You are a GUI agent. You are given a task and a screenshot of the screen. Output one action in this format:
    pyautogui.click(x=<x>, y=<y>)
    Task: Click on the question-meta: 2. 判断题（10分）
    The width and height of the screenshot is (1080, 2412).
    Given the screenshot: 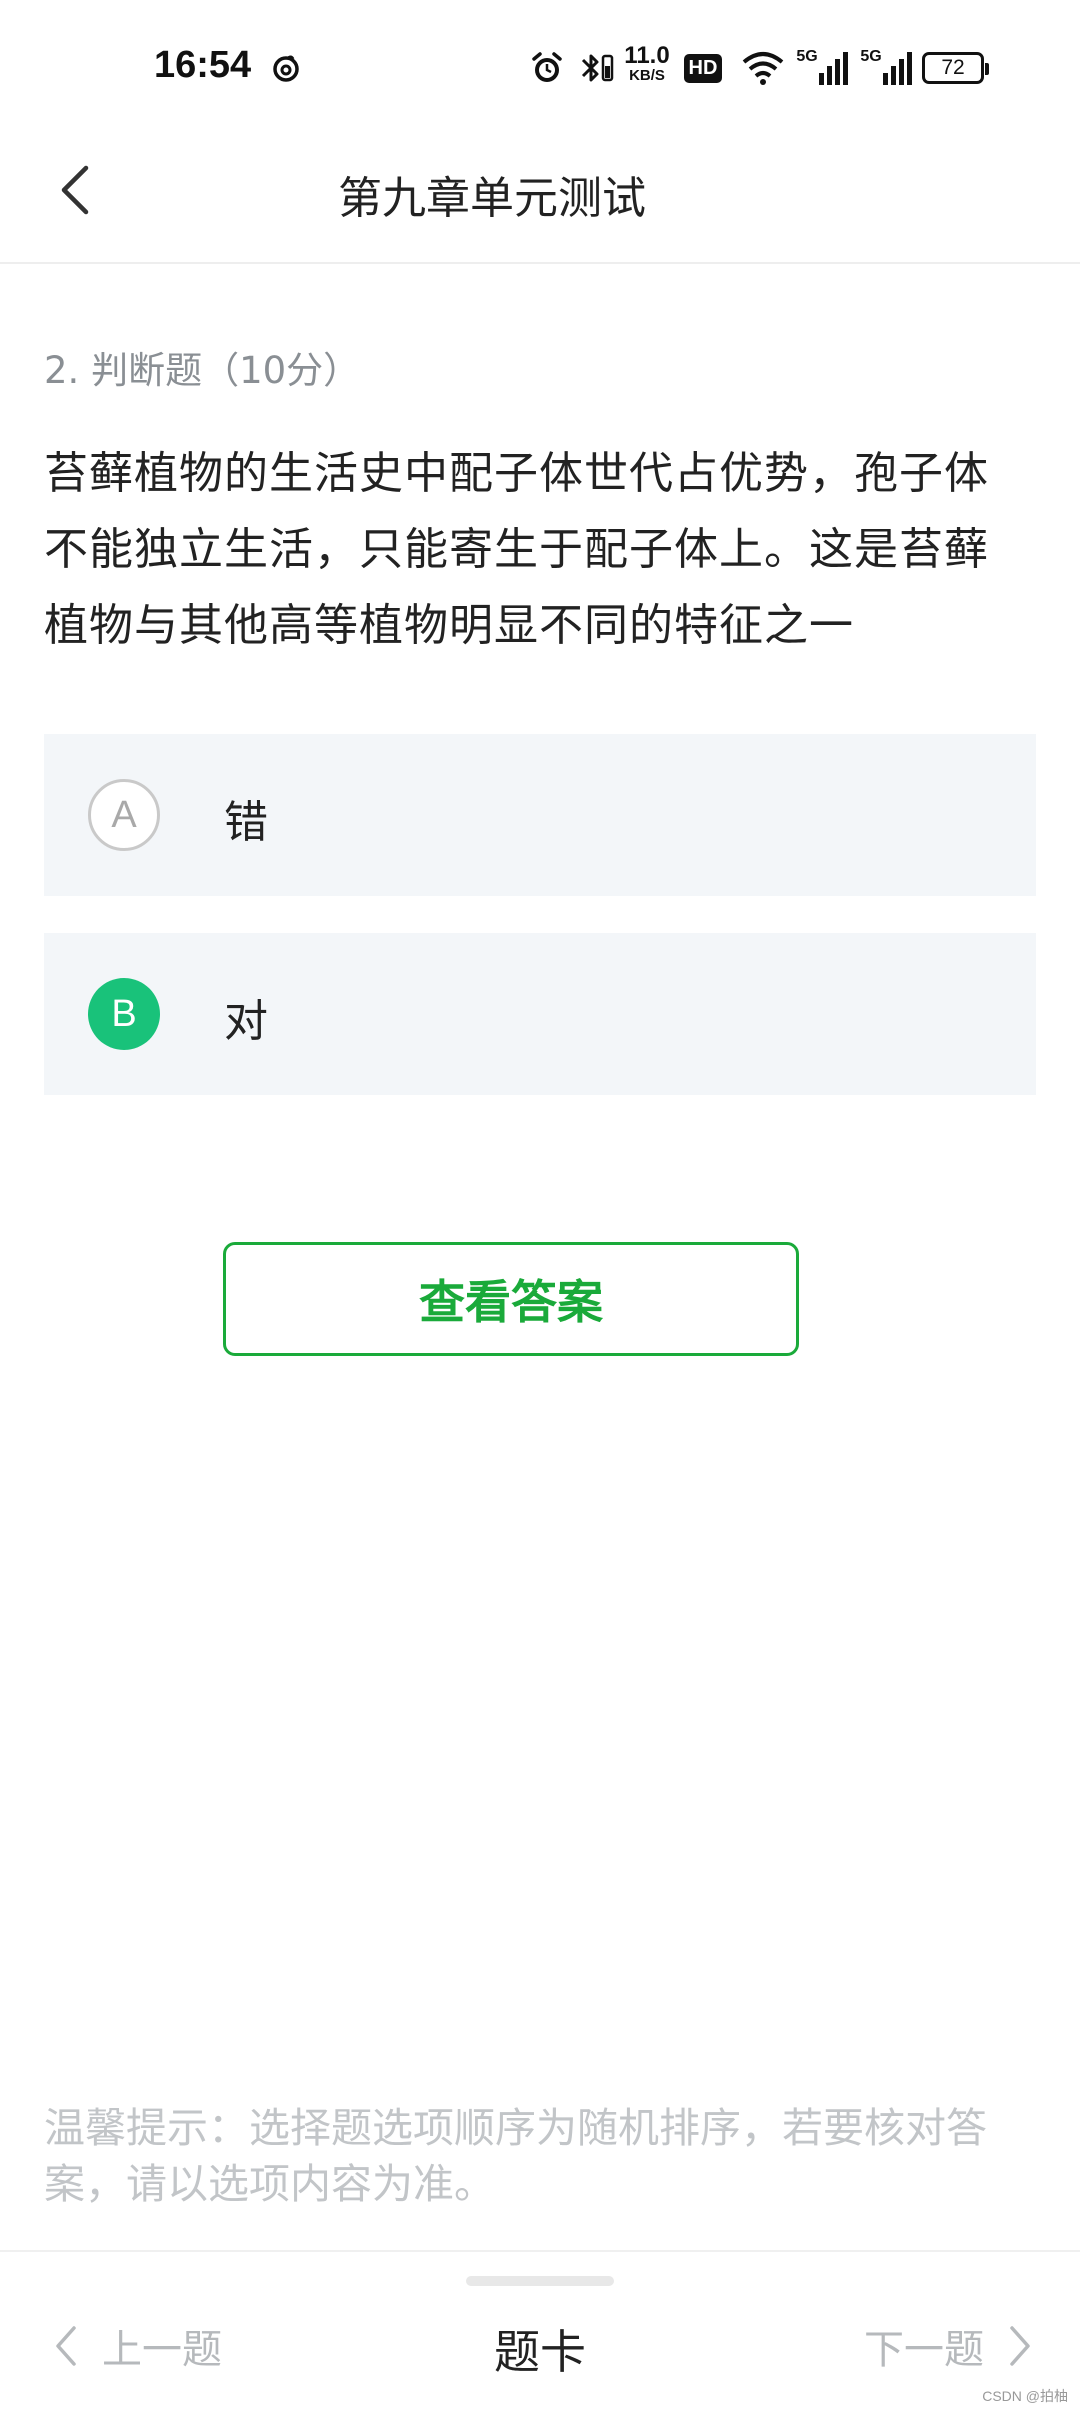 What is the action you would take?
    pyautogui.click(x=202, y=370)
    